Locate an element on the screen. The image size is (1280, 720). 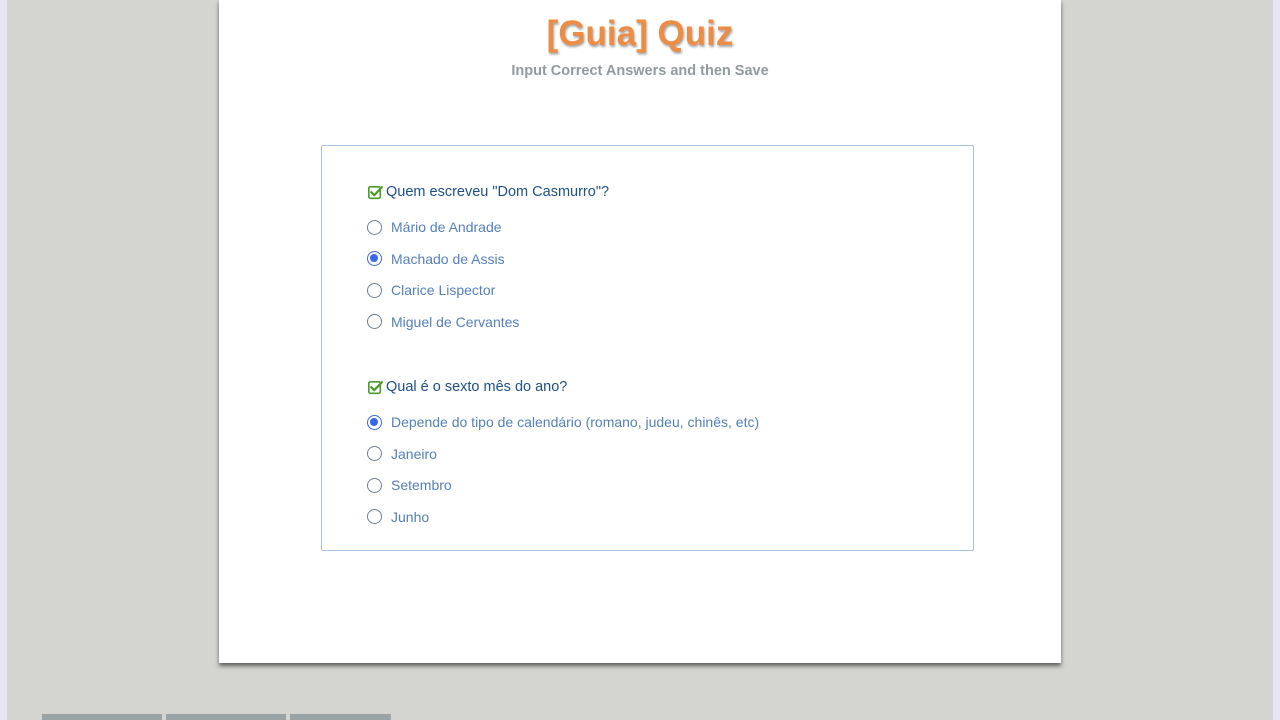
option-miguel-de-cervantes: Miguel de Cervantes is located at coordinates (488, 322).